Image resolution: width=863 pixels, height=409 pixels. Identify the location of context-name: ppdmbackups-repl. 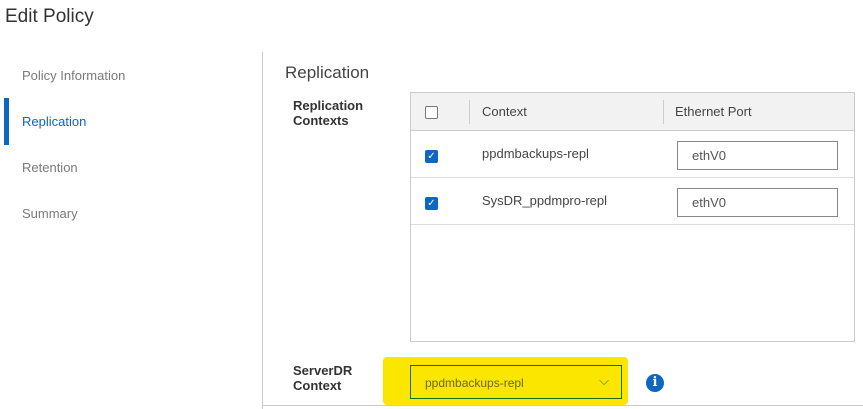
(535, 153).